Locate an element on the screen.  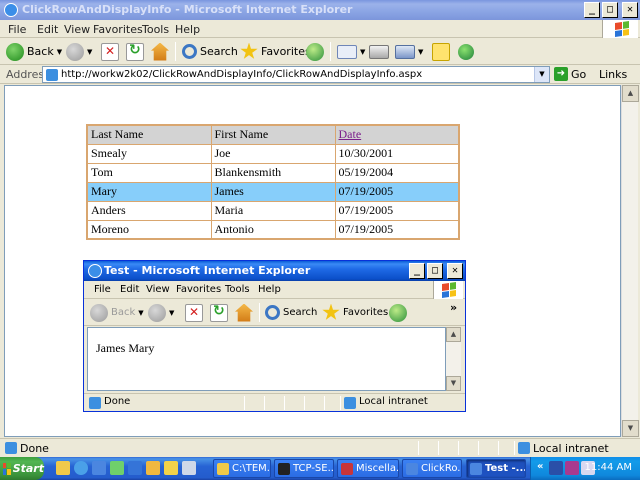
quicklaunch-tool-icon is located at coordinates (171, 468).